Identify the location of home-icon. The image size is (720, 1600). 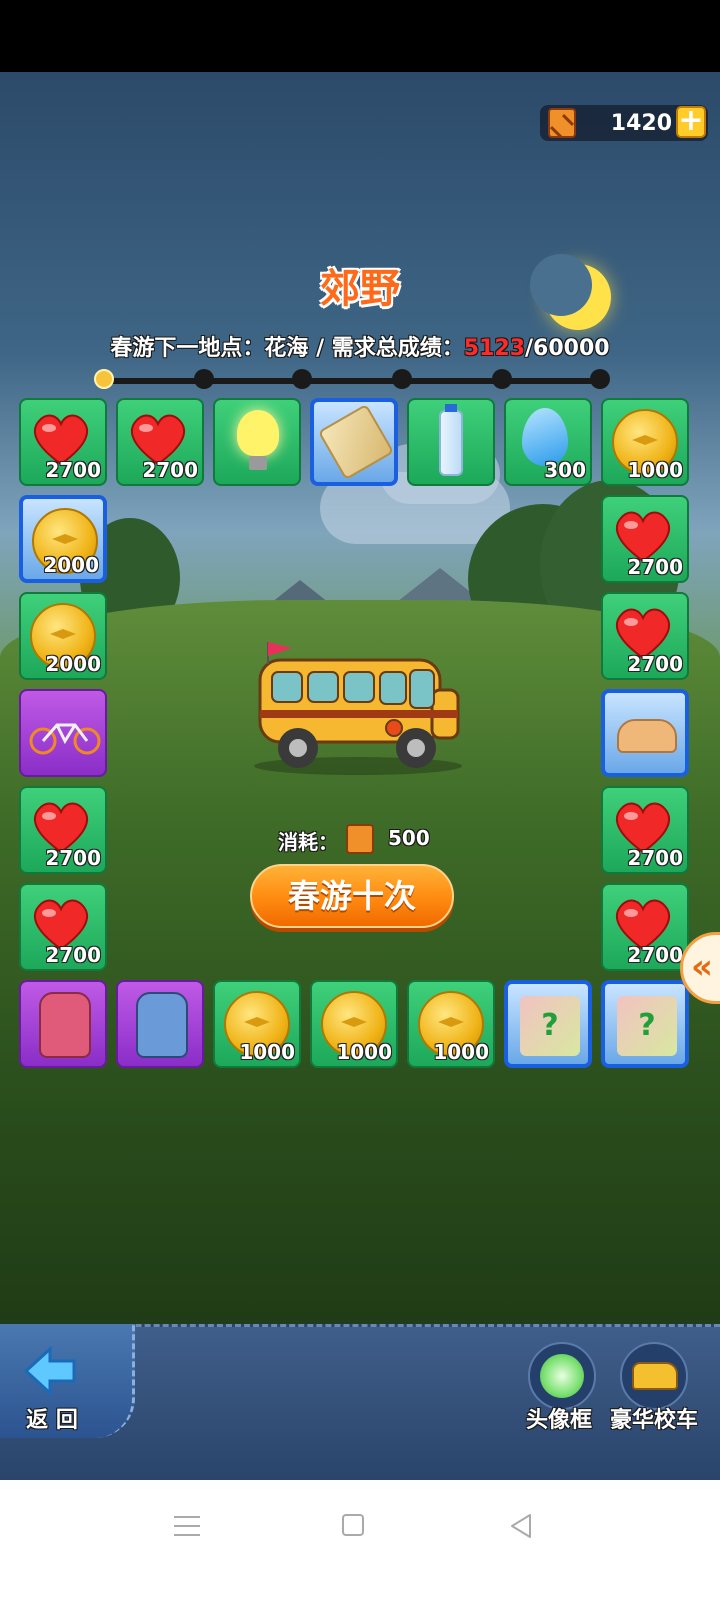
(353, 1525).